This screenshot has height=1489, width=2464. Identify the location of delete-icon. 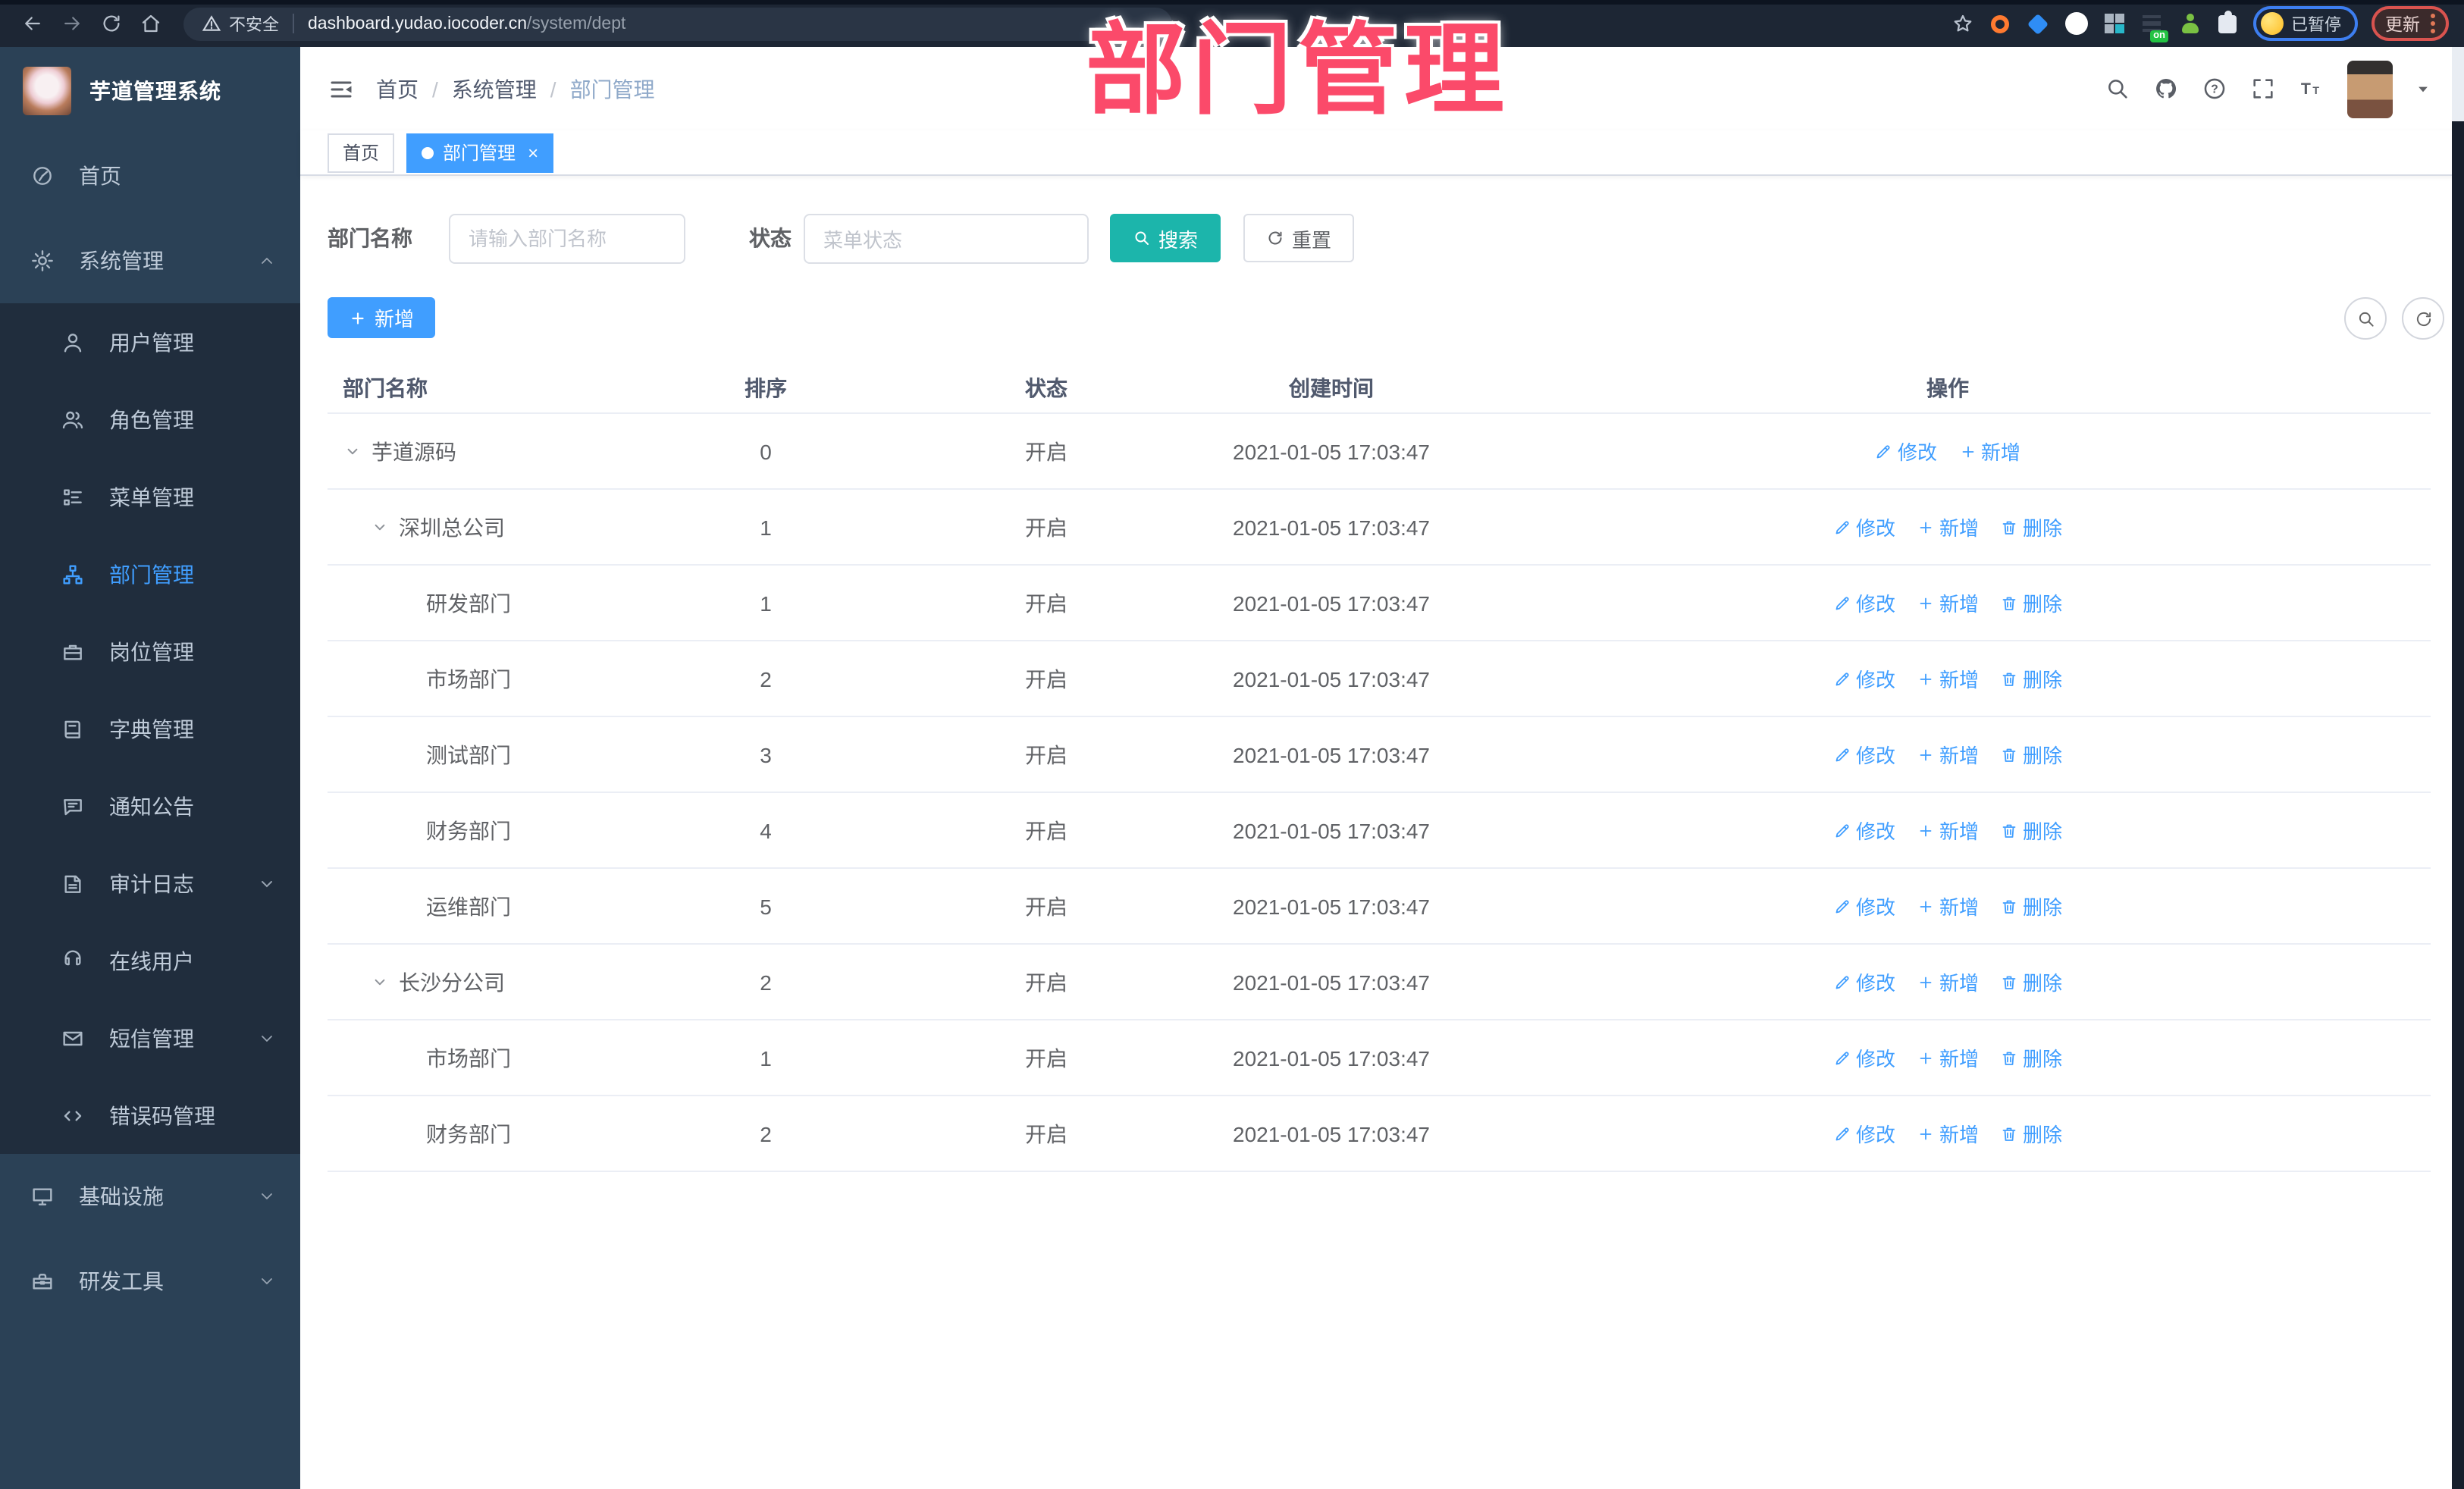
(2009, 982).